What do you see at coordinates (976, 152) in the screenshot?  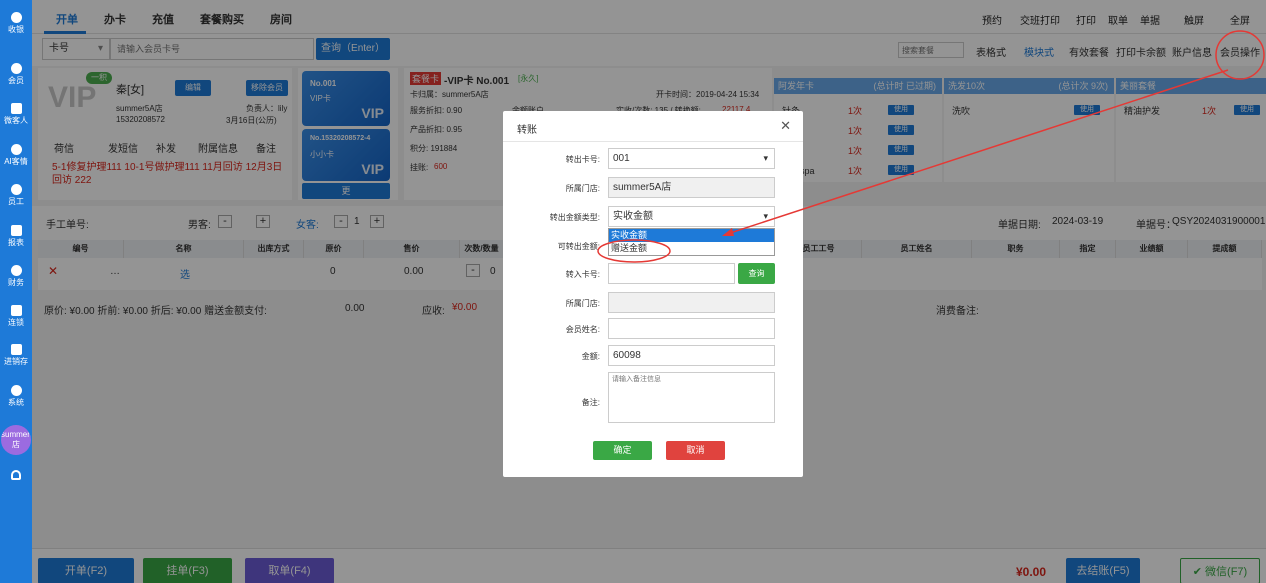 I see `annotation-arrow` at bounding box center [976, 152].